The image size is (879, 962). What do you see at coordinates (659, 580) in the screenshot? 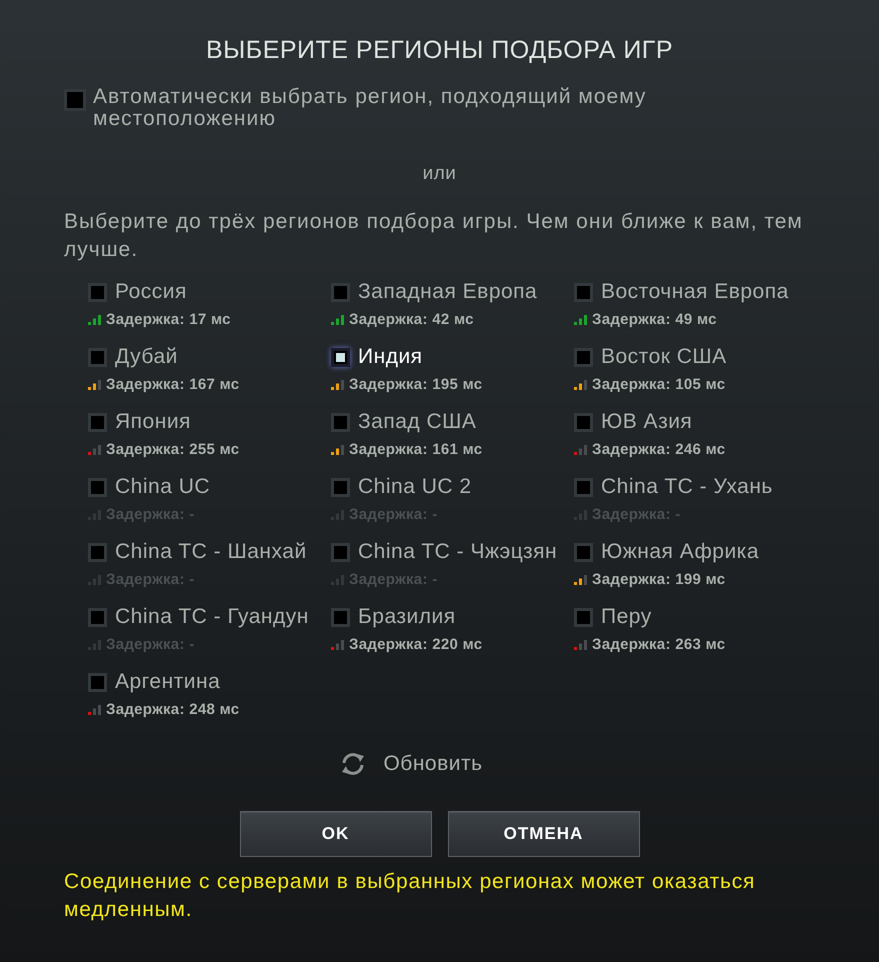
I see `latency-label: Задержка: 199 мс` at bounding box center [659, 580].